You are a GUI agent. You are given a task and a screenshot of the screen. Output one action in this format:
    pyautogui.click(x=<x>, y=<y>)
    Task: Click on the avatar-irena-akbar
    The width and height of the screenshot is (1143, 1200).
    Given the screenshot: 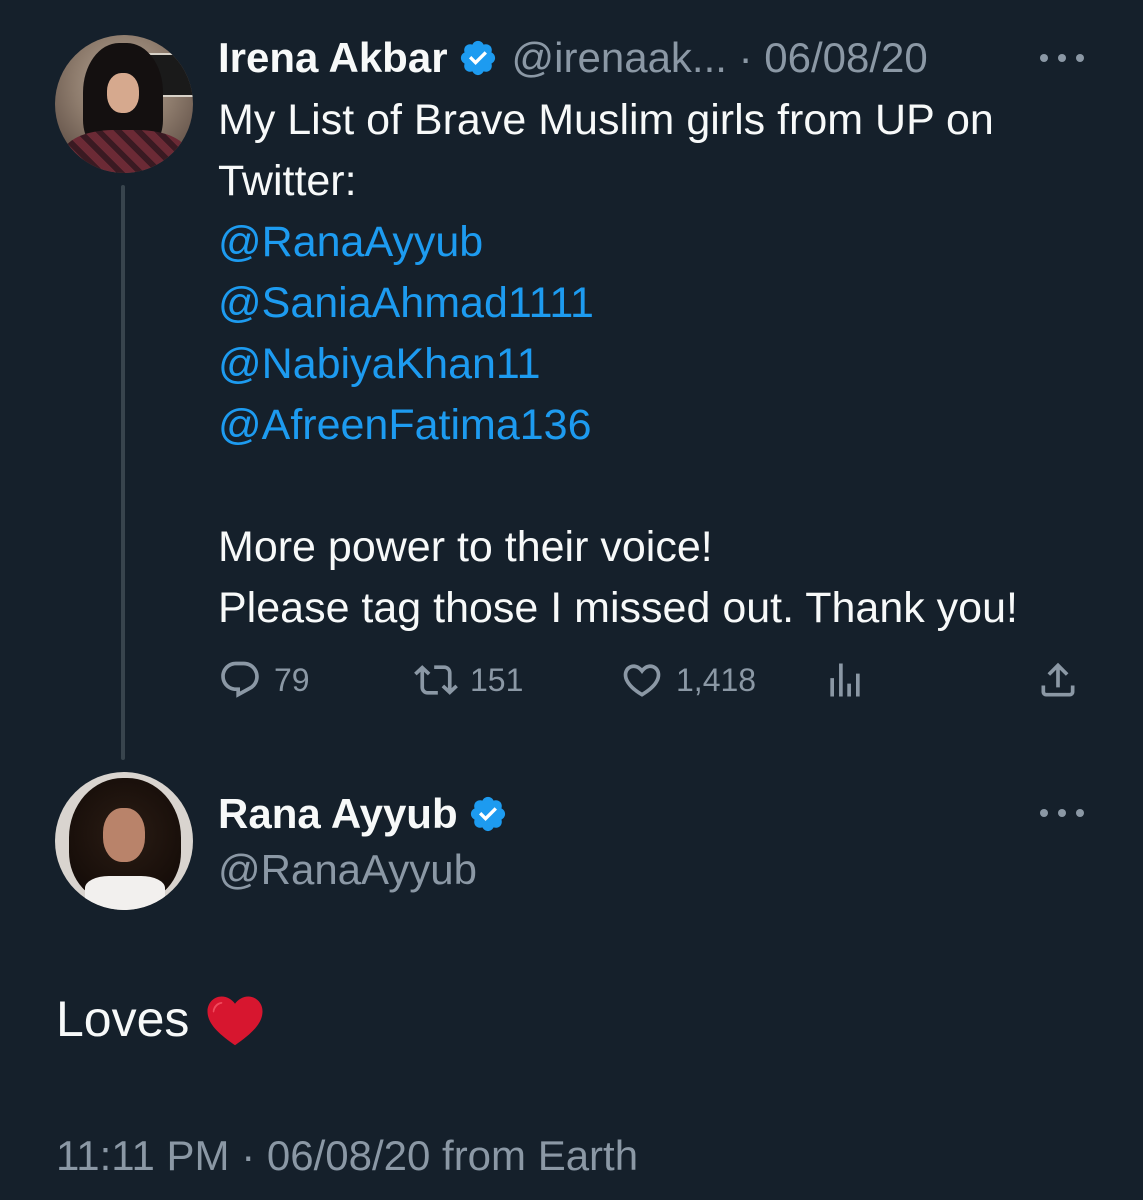 What is the action you would take?
    pyautogui.click(x=124, y=104)
    